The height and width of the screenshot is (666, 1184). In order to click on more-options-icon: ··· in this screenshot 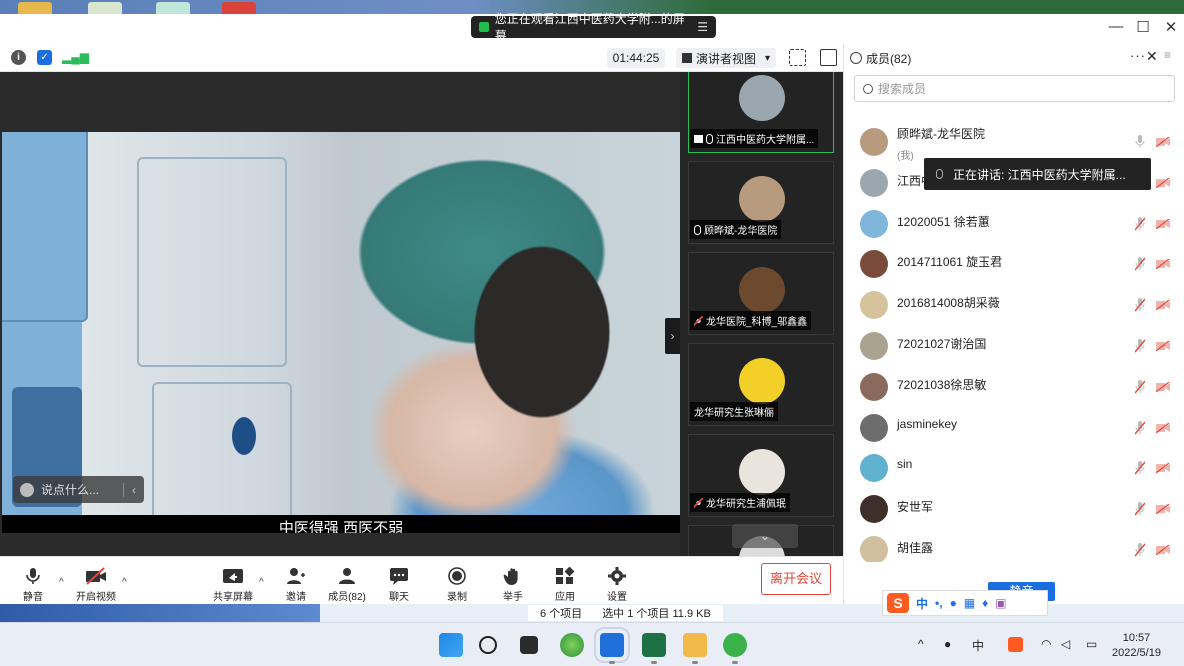, I will do `click(1138, 55)`.